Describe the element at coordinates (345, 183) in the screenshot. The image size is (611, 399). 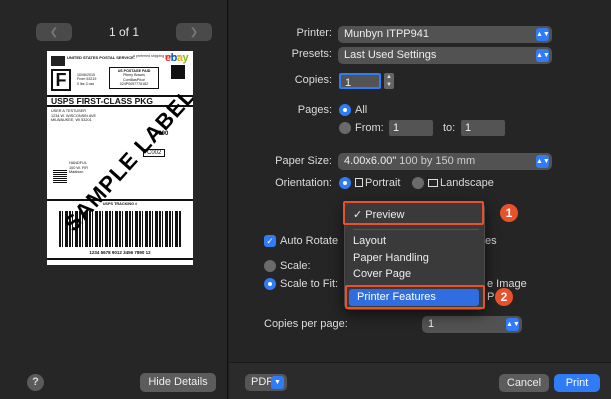
I see `portrait-radio` at that location.